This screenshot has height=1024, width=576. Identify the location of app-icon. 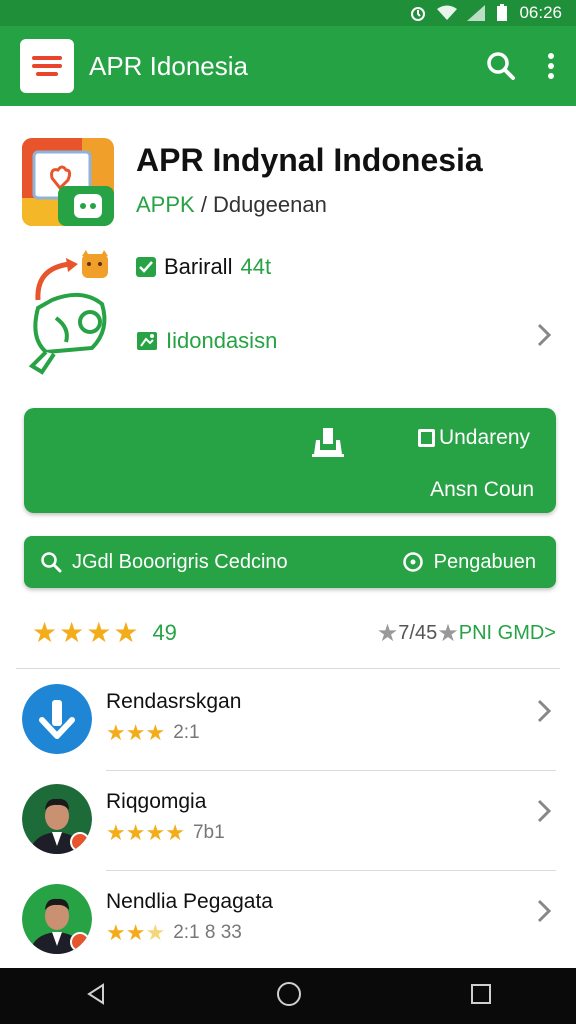
(68, 182).